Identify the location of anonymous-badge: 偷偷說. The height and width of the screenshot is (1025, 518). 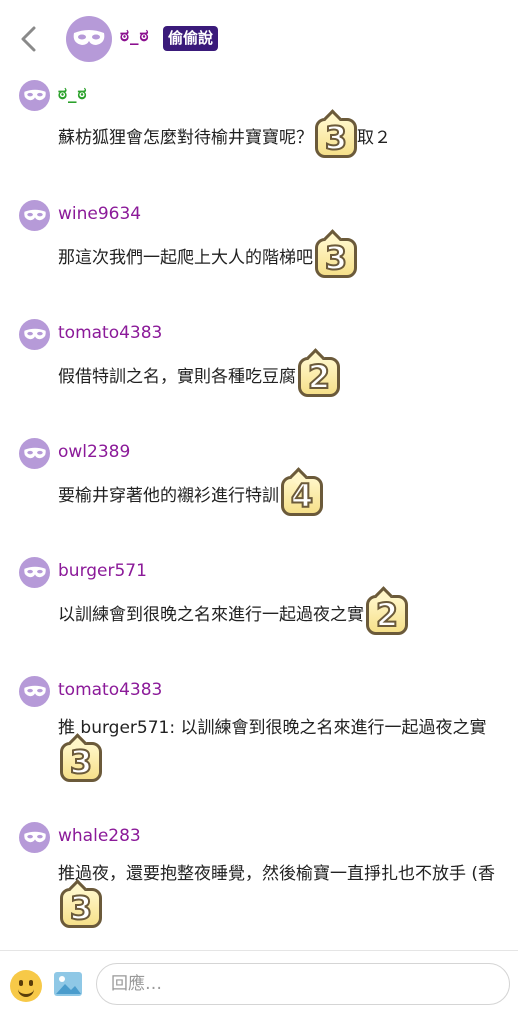
(191, 38).